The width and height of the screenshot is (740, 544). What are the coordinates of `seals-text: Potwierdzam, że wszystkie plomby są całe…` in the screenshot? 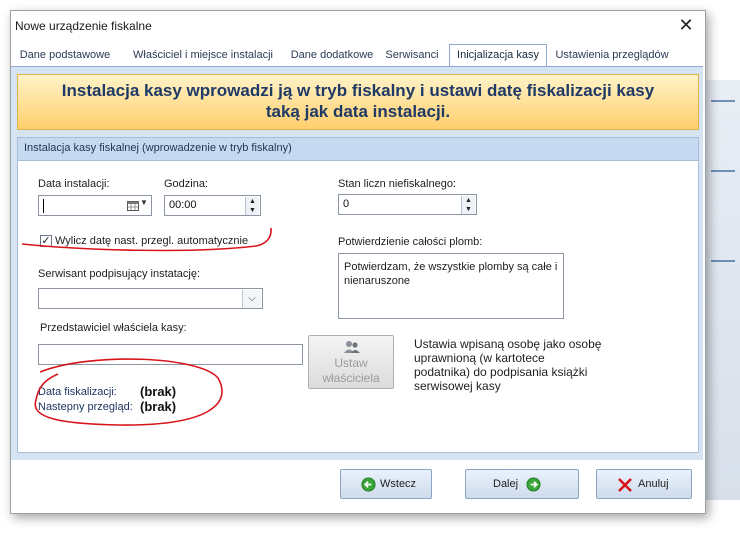 It's located at (451, 274).